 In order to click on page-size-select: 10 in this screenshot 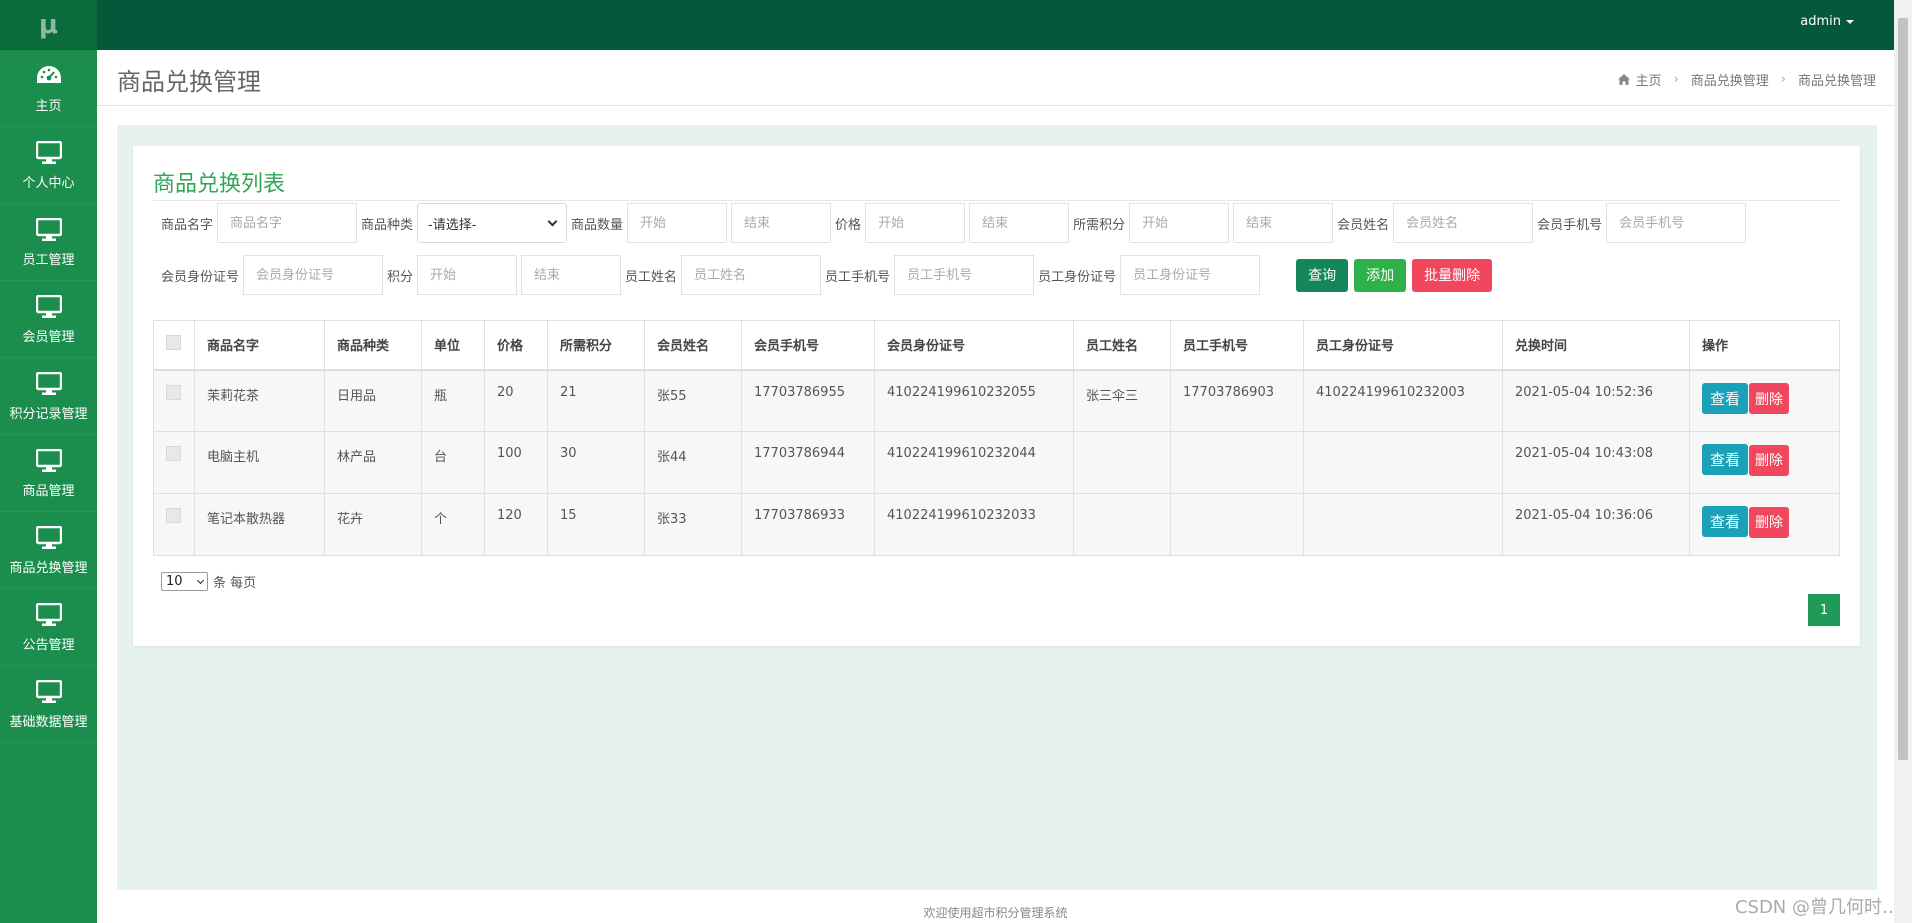, I will do `click(184, 581)`.